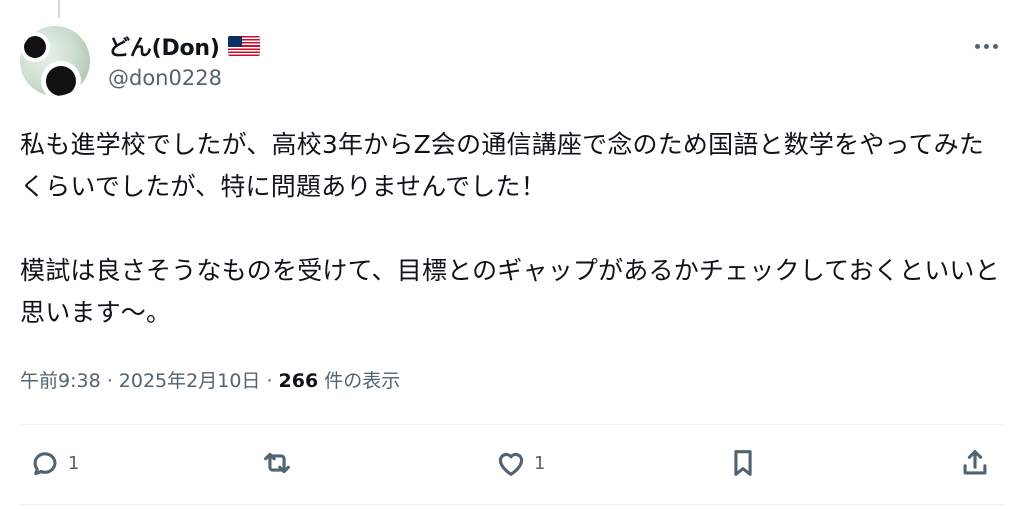 This screenshot has width=1024, height=509. I want to click on views-label: 件の表示, so click(362, 381).